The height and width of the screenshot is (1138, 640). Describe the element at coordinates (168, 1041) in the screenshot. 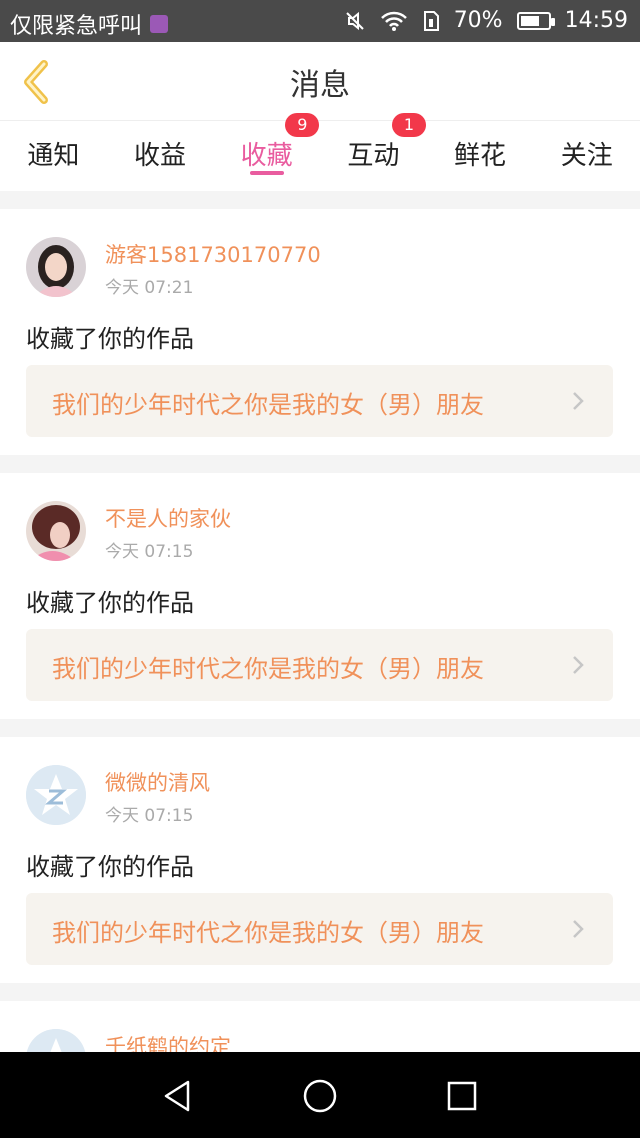

I see `user-name: 千纸鹤的约定` at that location.